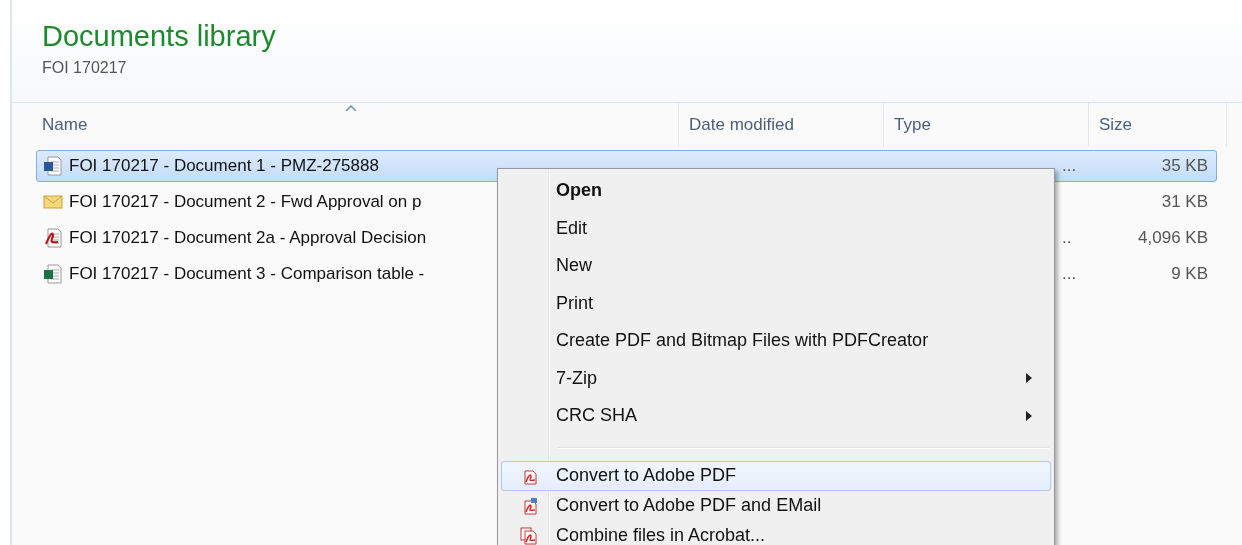  What do you see at coordinates (245, 202) in the screenshot?
I see `file-name: FOI 170217 - Document 2 - Fwd Approval on p` at bounding box center [245, 202].